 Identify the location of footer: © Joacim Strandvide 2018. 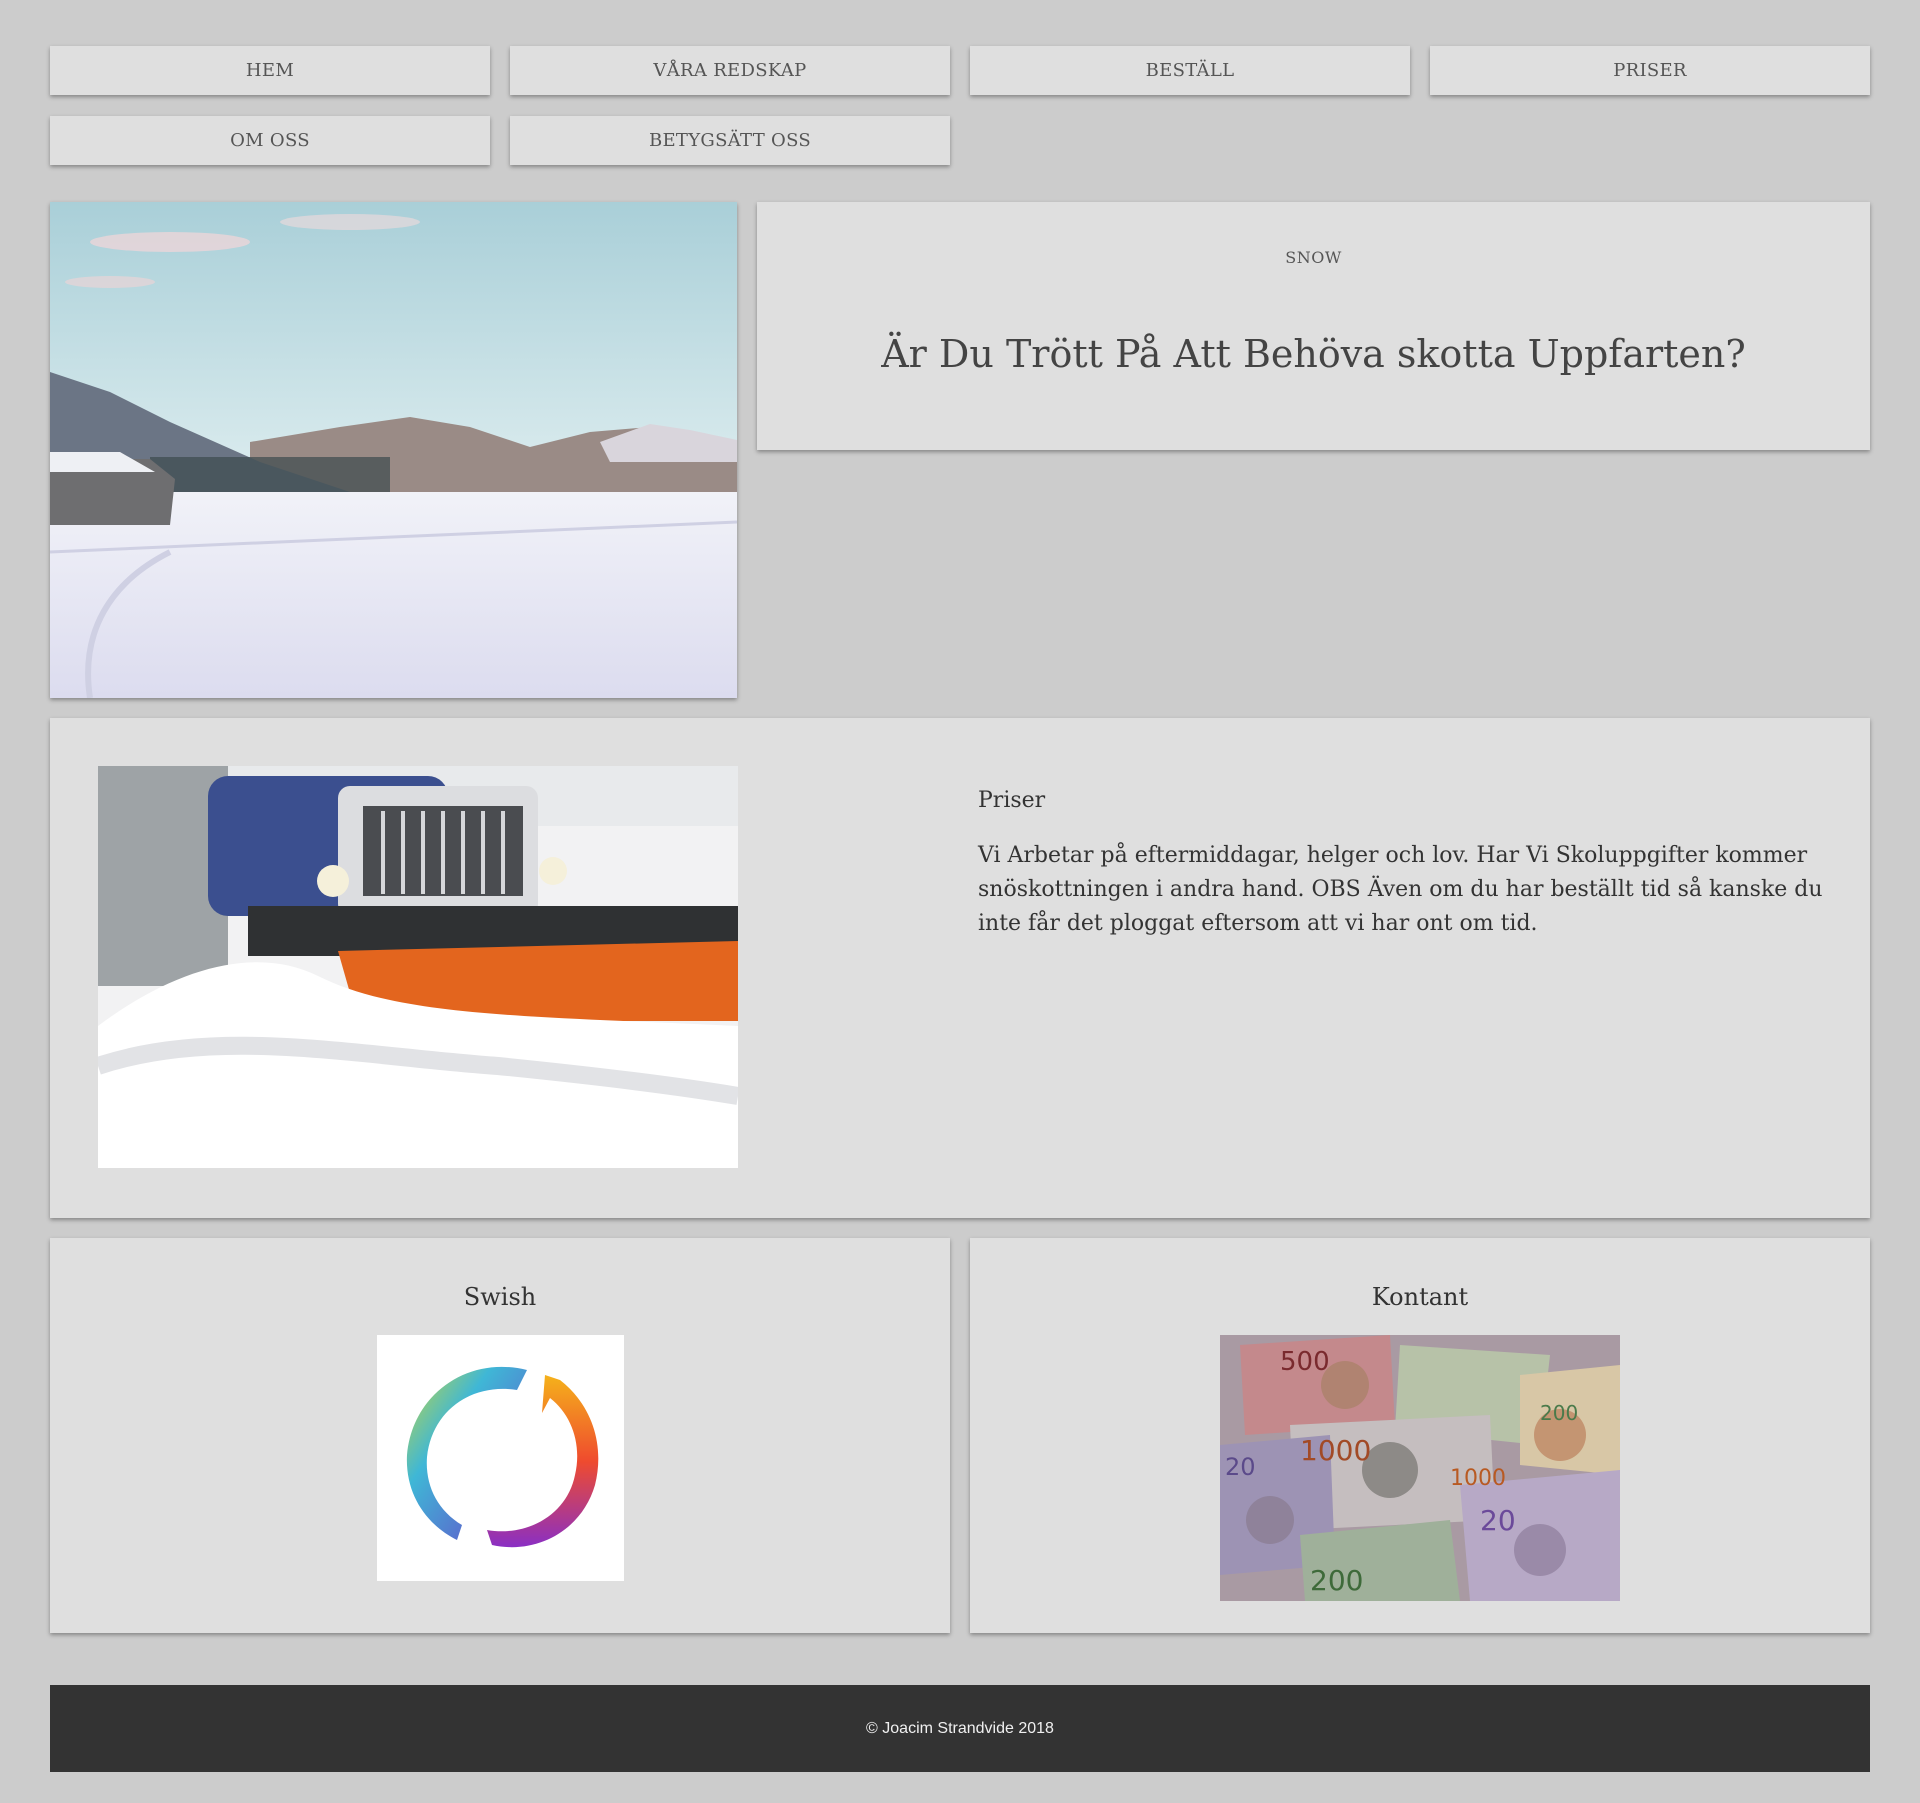
(960, 1728).